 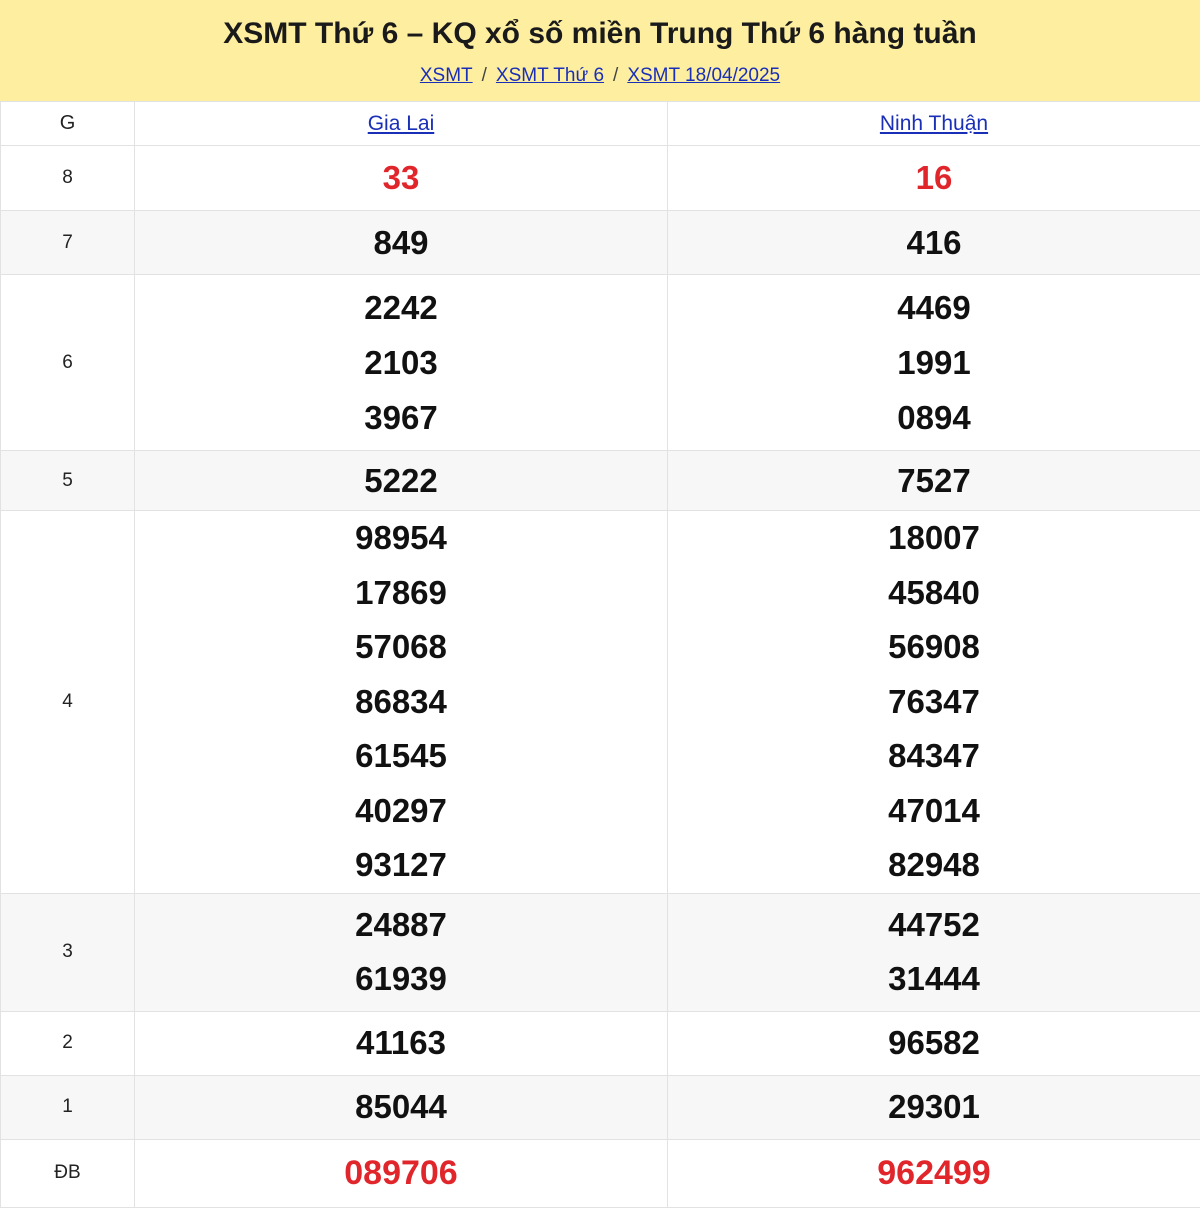 What do you see at coordinates (401, 865) in the screenshot?
I see `result-number: 93127` at bounding box center [401, 865].